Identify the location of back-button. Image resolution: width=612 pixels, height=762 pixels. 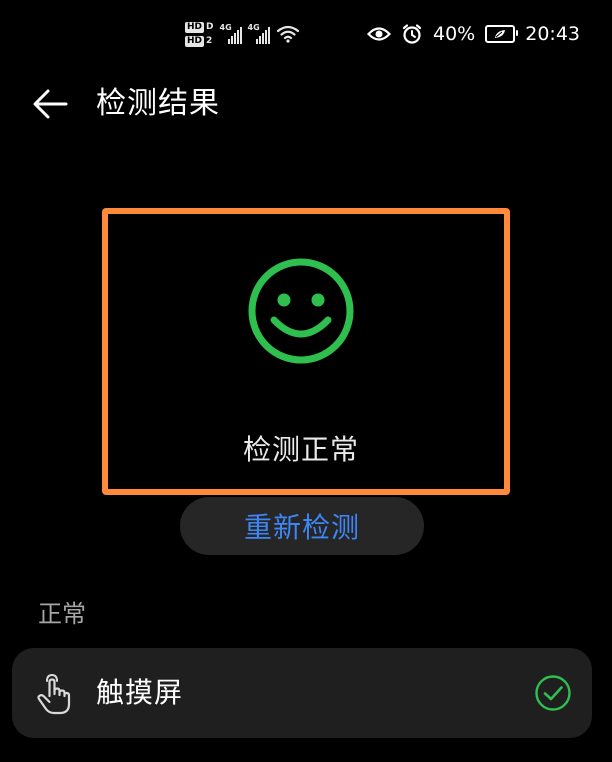
(50, 104).